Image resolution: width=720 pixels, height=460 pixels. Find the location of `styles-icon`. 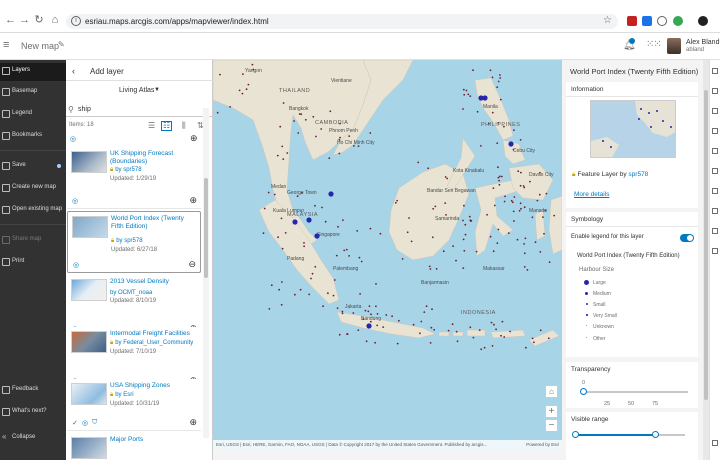

styles-icon is located at coordinates (715, 91).